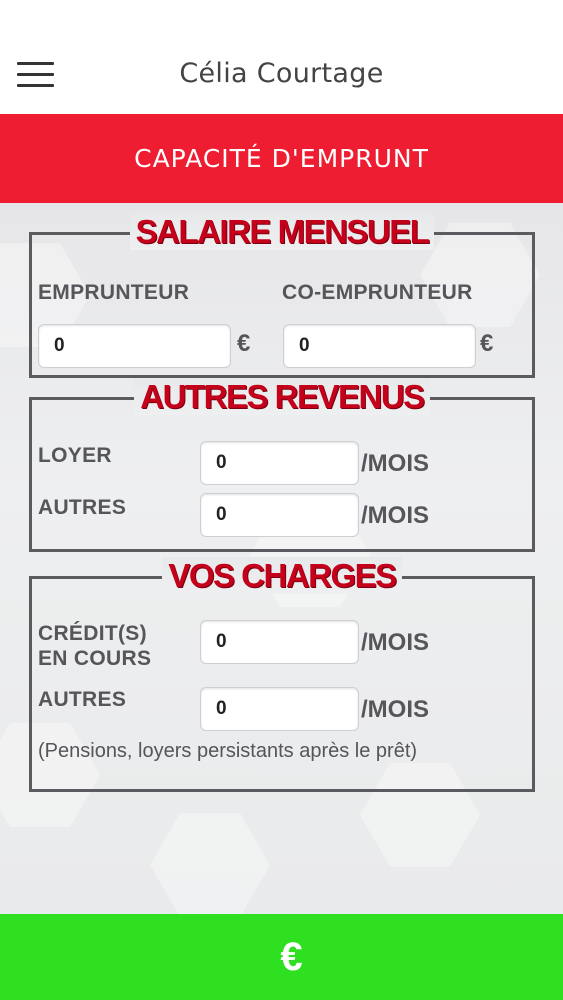 This screenshot has width=563, height=1000. I want to click on autres-charges-label: AUTRES, so click(82, 699).